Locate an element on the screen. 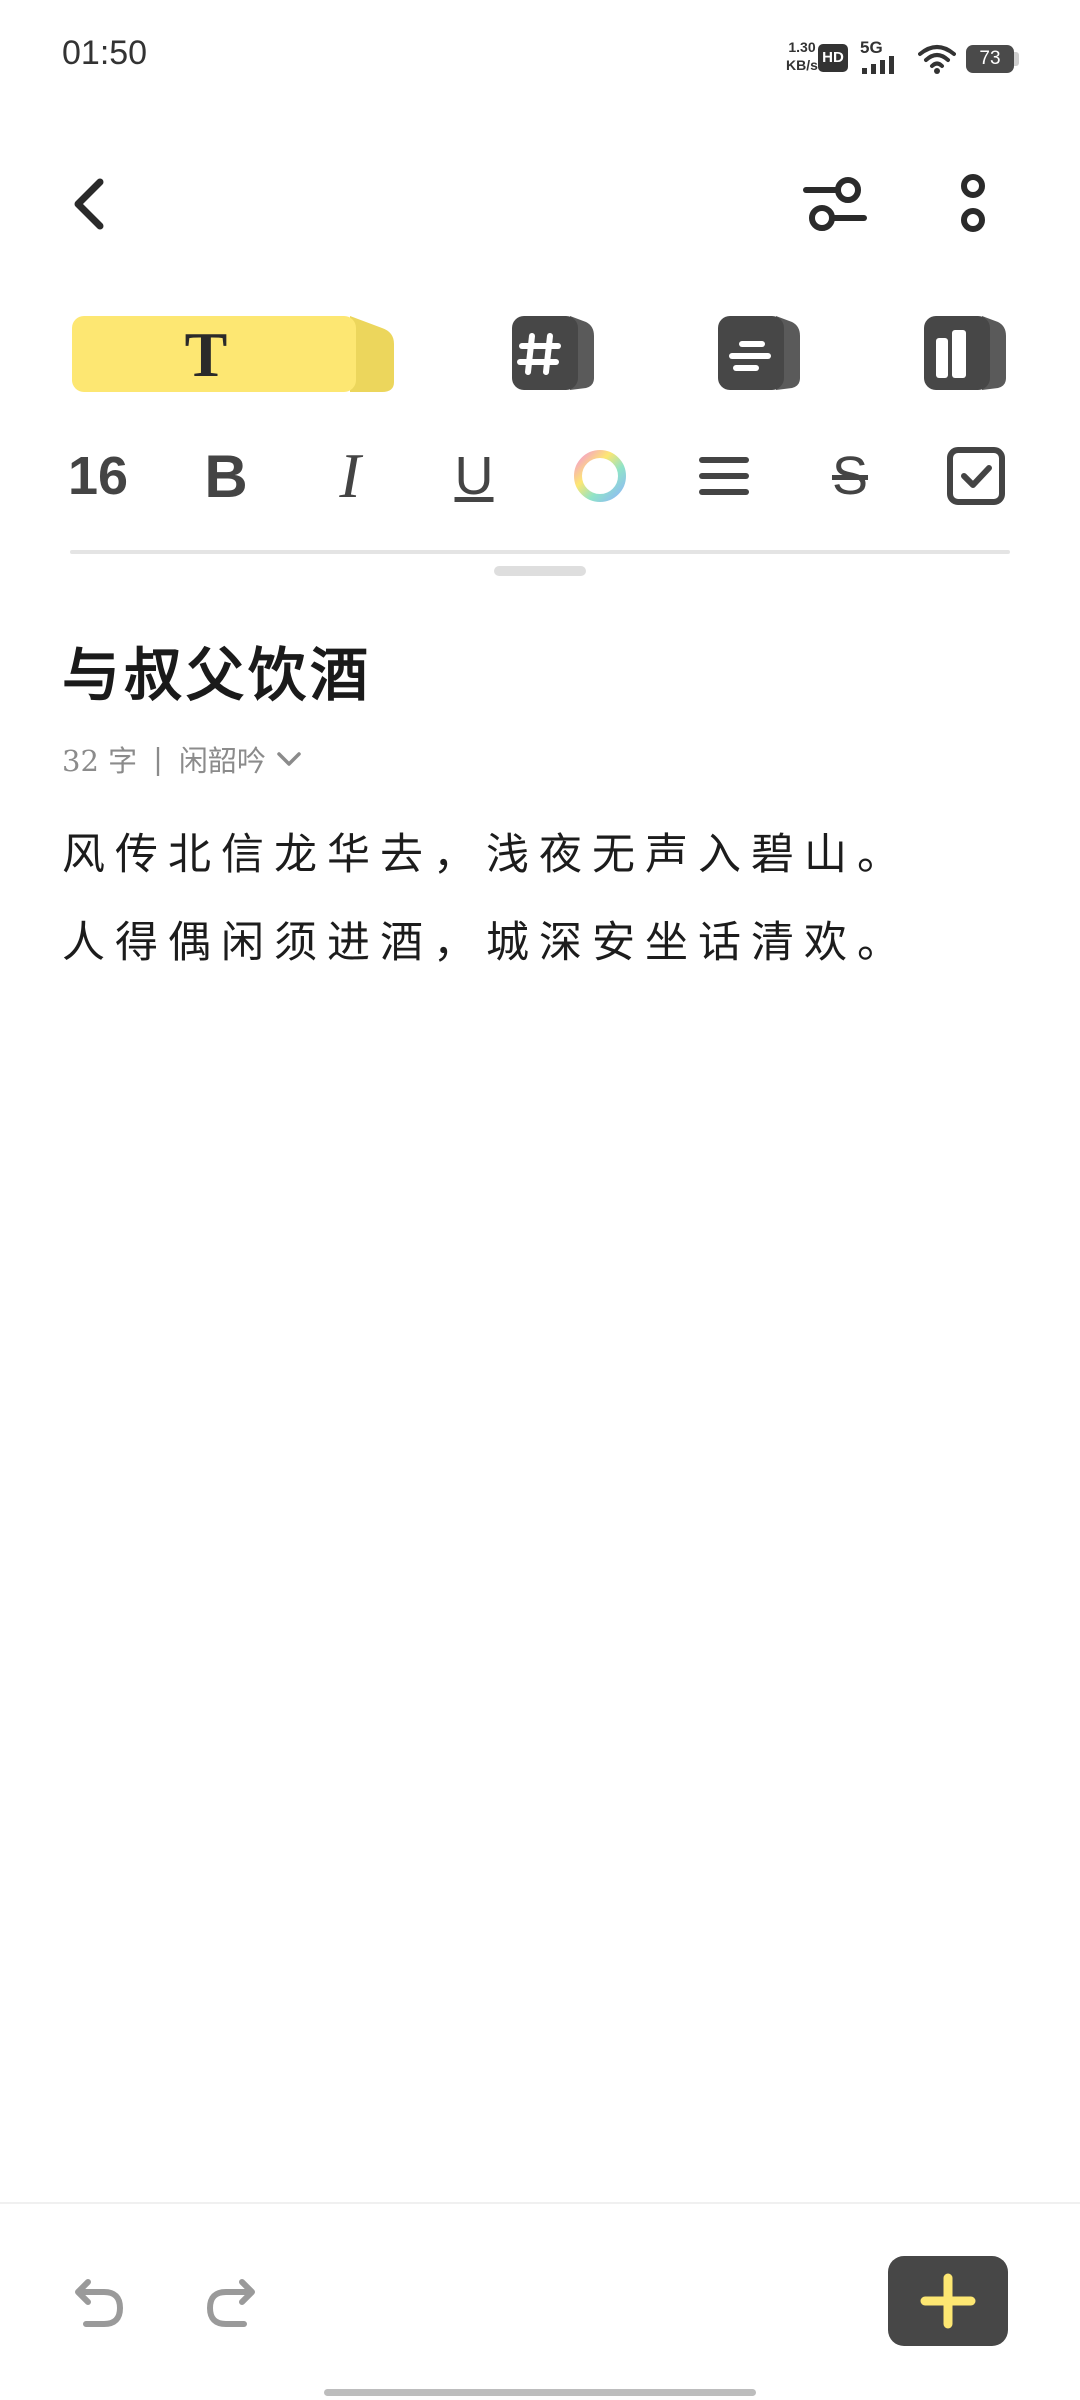  redo-icon is located at coordinates (231, 2303).